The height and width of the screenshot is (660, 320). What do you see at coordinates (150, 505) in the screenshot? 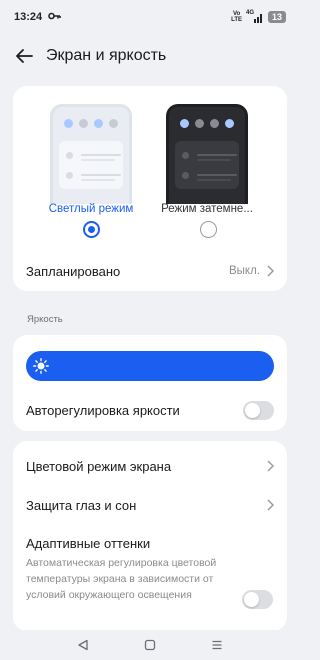
I see `eye-protection-row: Защита глаз и сон` at bounding box center [150, 505].